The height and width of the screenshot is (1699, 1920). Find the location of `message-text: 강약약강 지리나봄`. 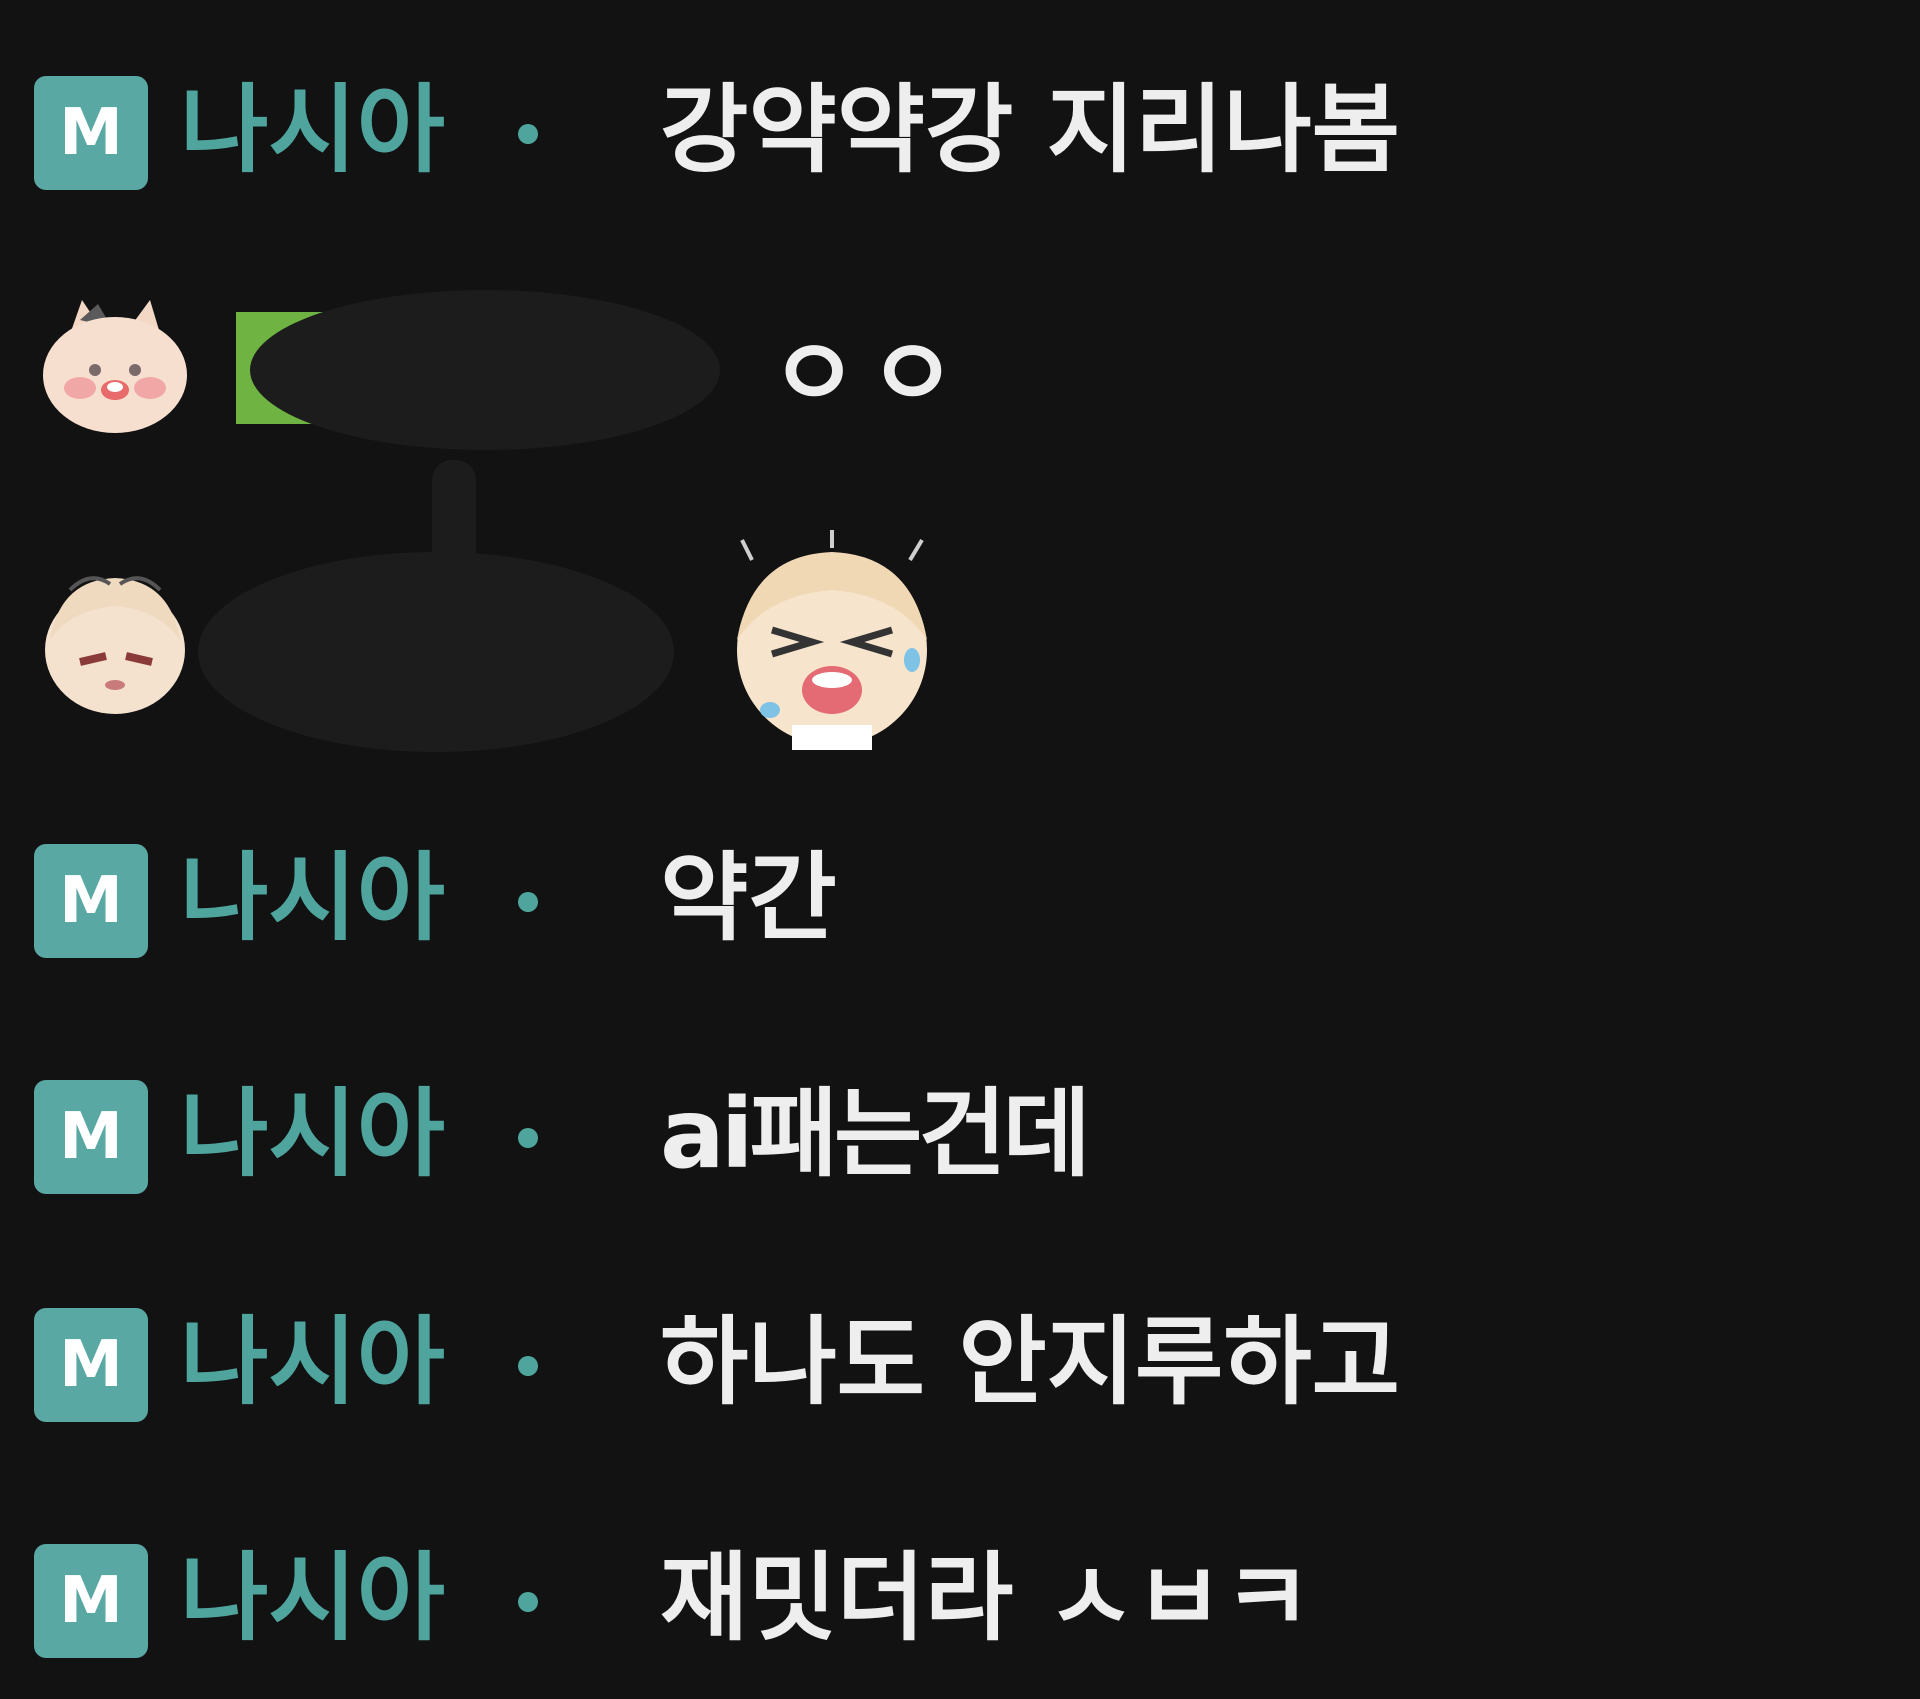

message-text: 강약약강 지리나봄 is located at coordinates (1030, 130).